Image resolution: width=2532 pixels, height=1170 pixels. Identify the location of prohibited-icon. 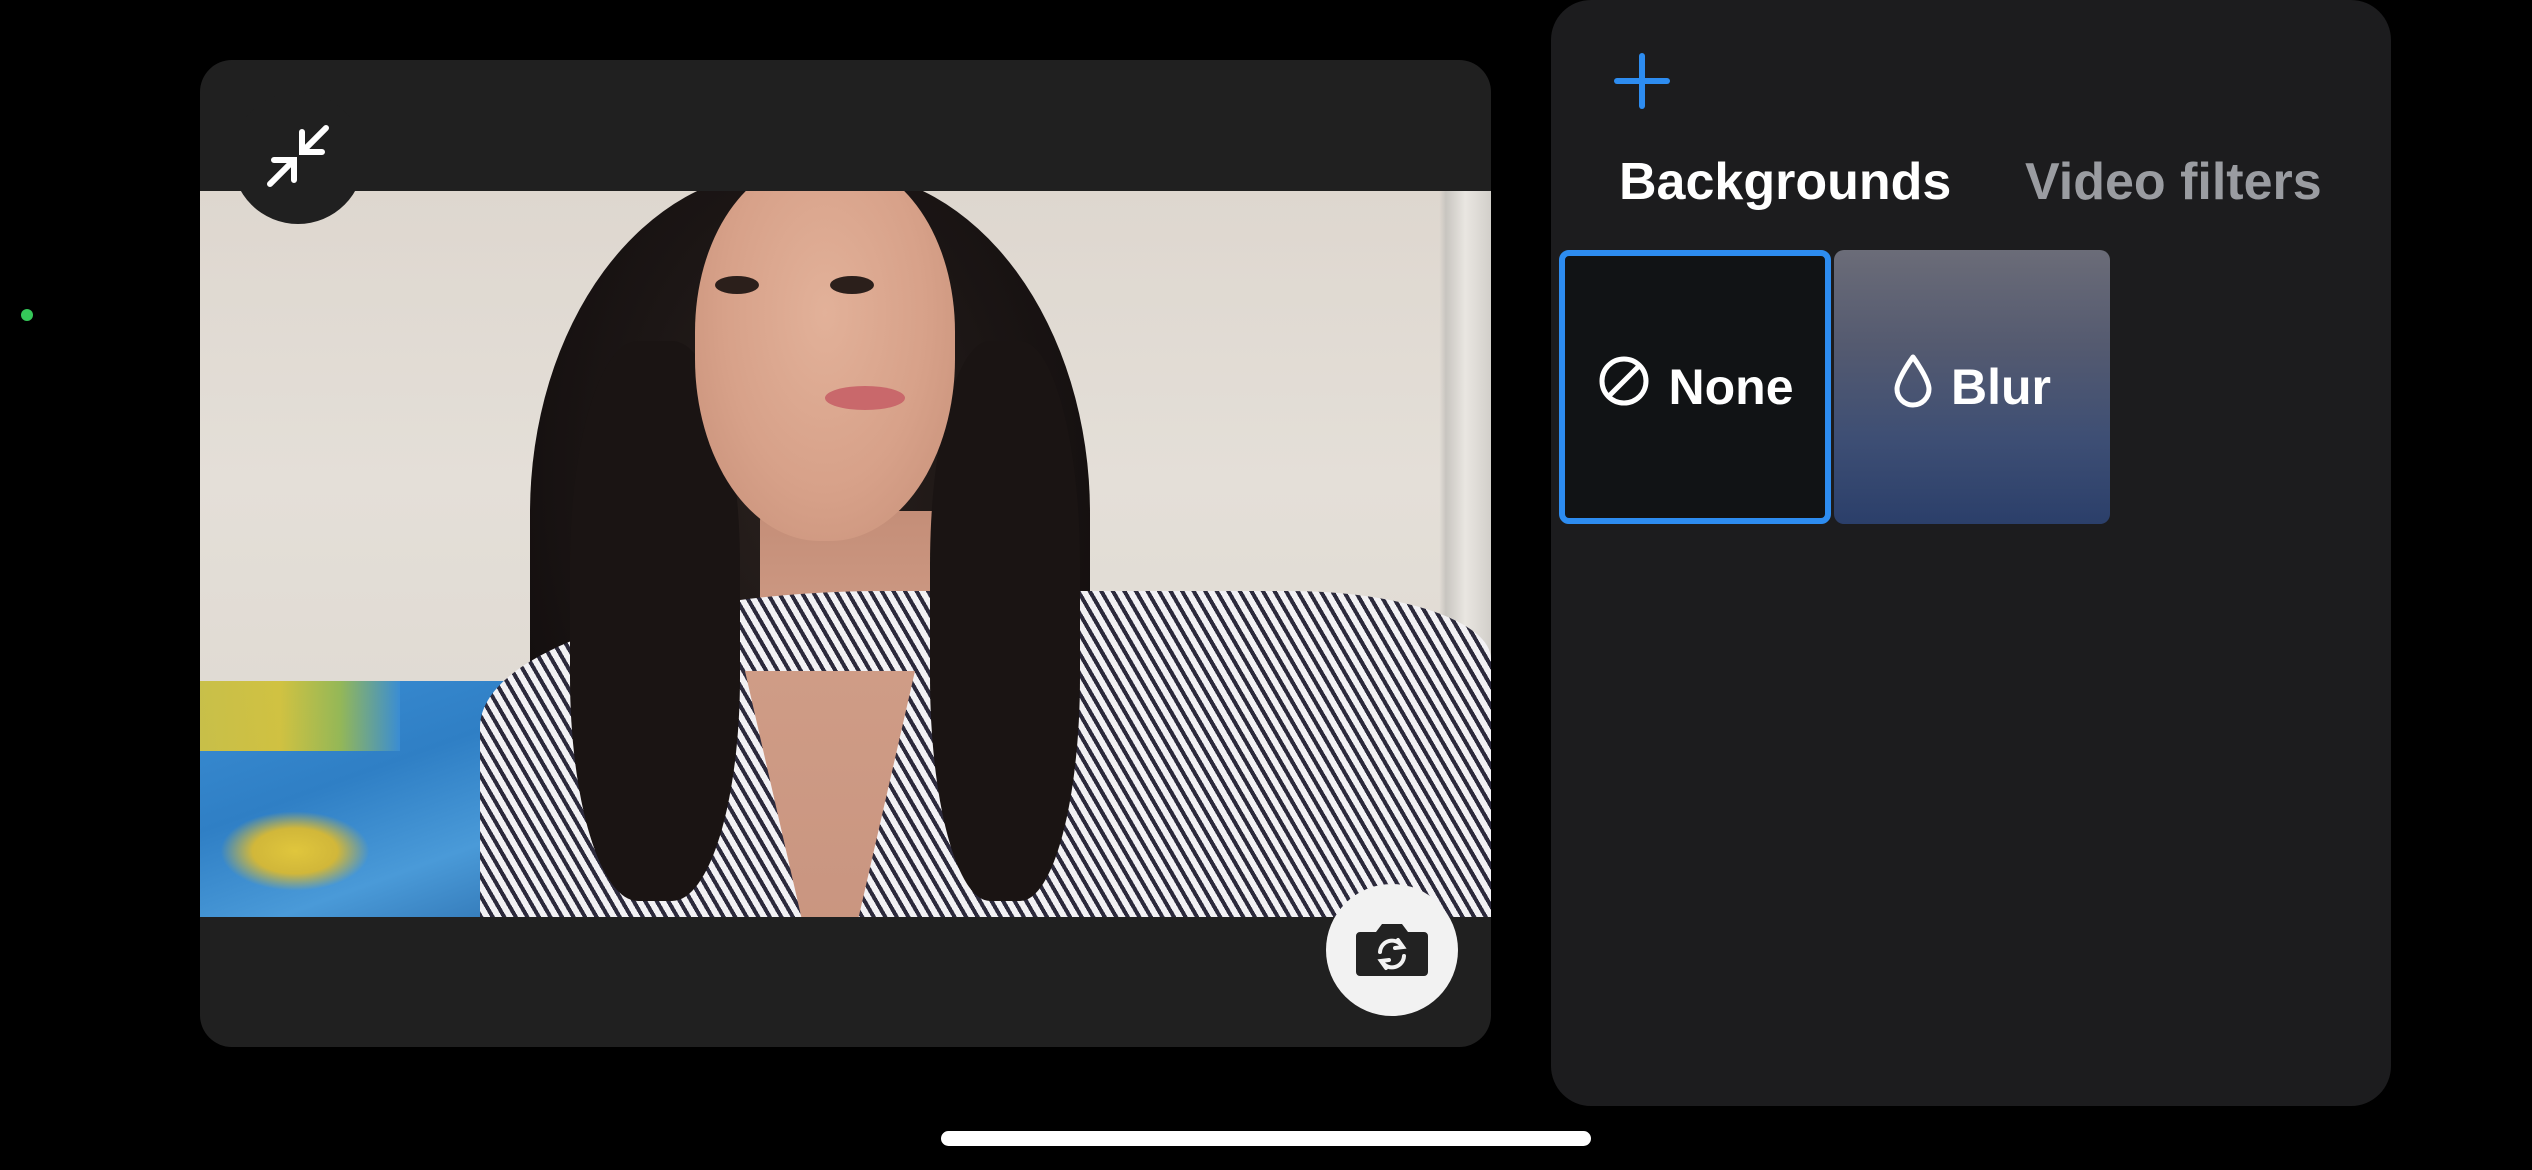
(1624, 387).